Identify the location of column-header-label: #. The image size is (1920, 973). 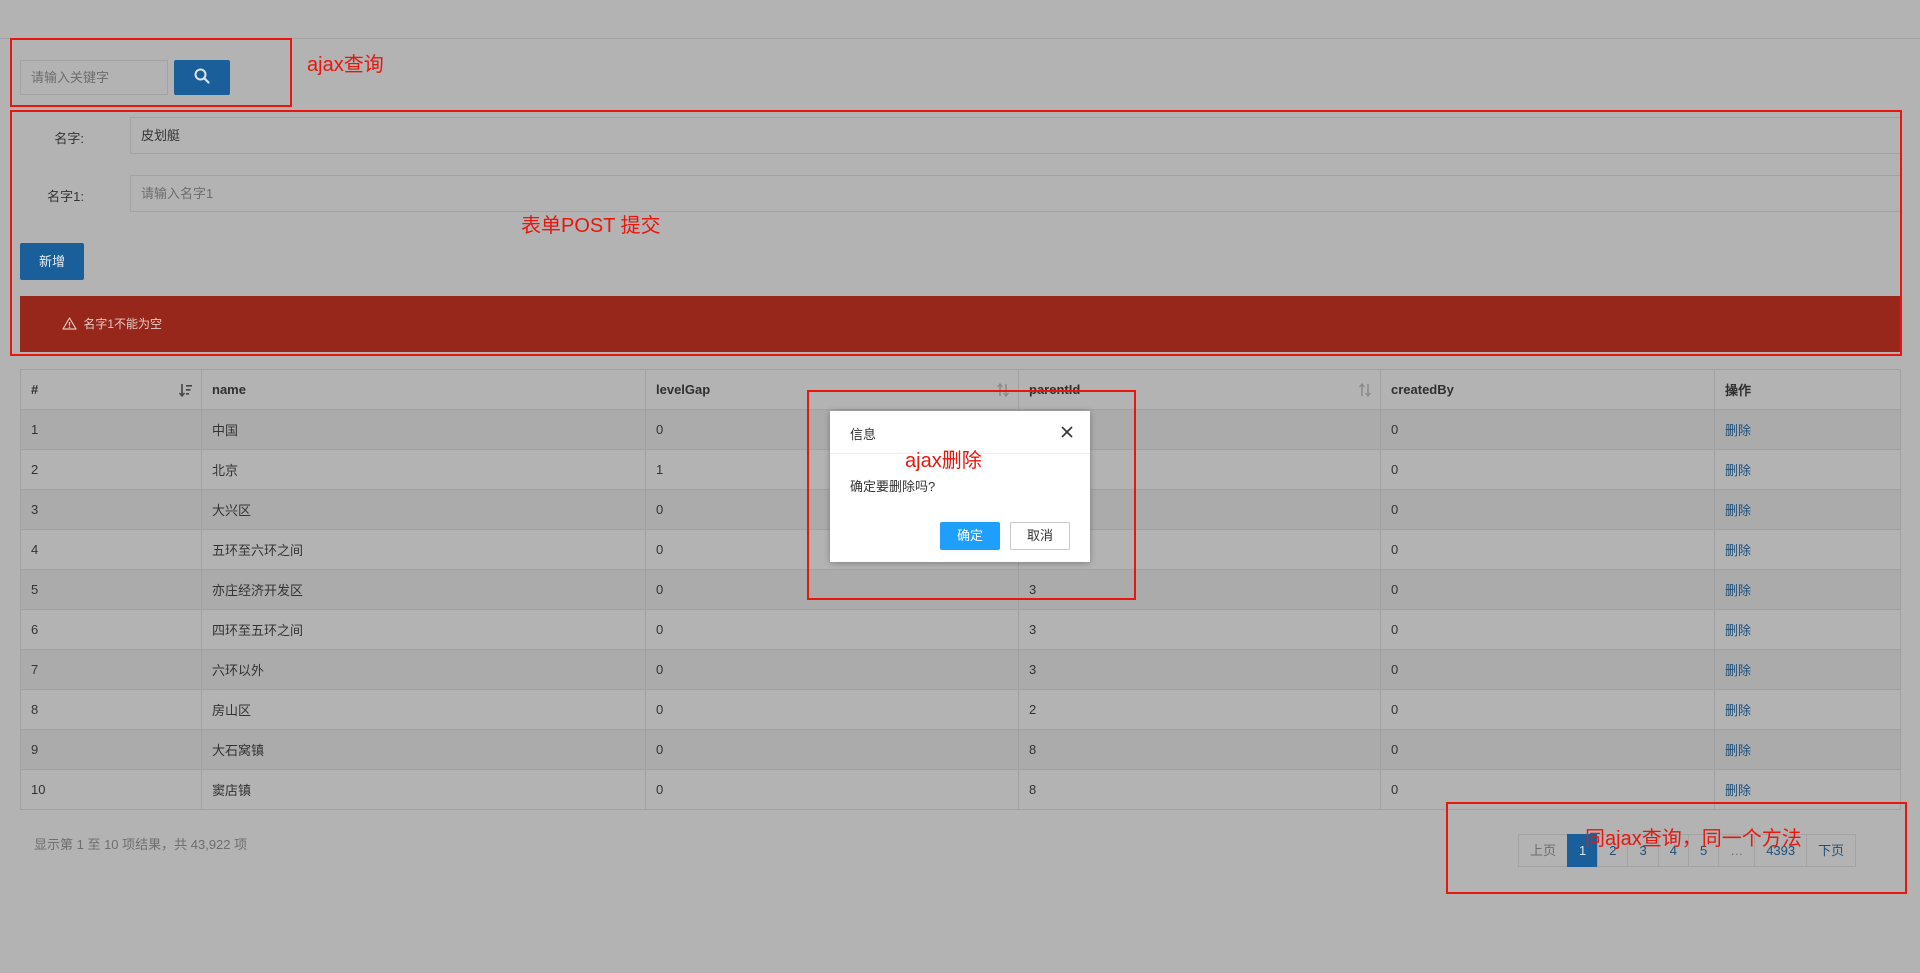
(35, 389).